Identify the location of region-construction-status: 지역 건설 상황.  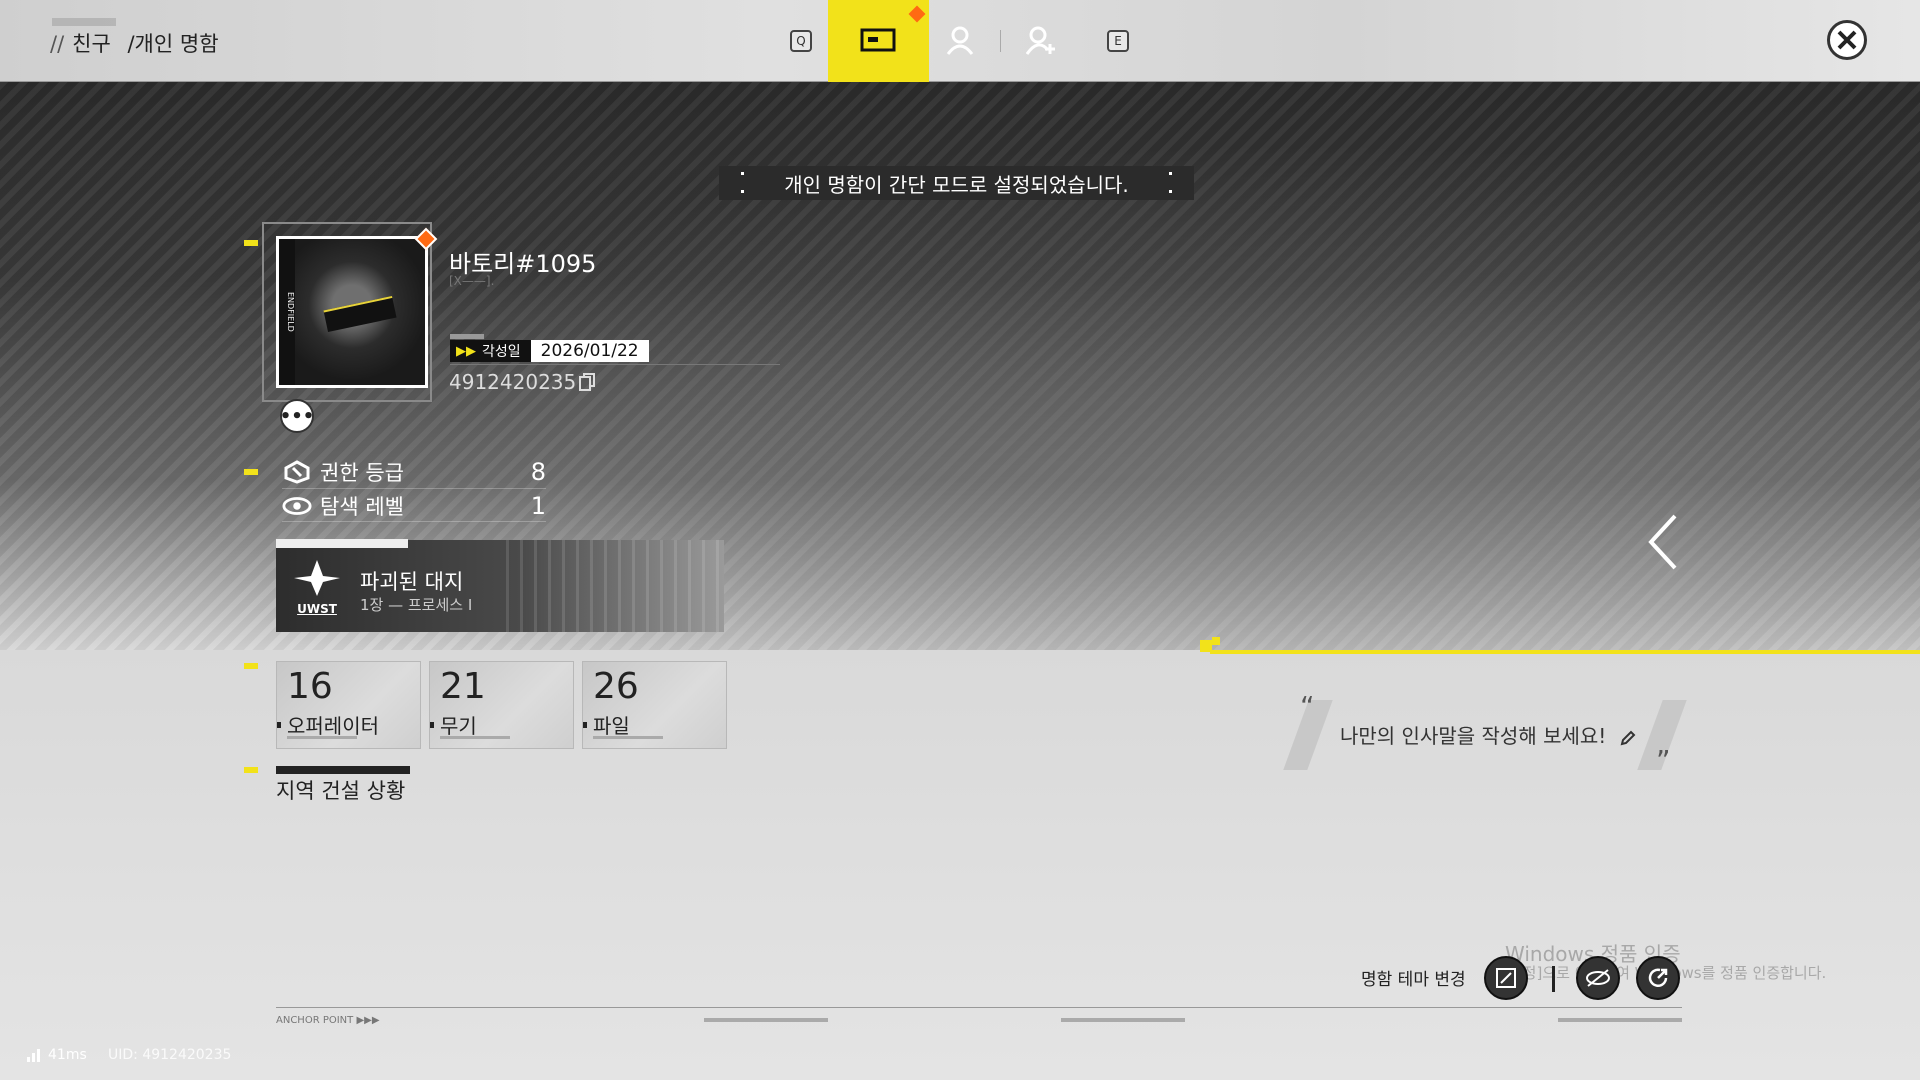
(340, 790).